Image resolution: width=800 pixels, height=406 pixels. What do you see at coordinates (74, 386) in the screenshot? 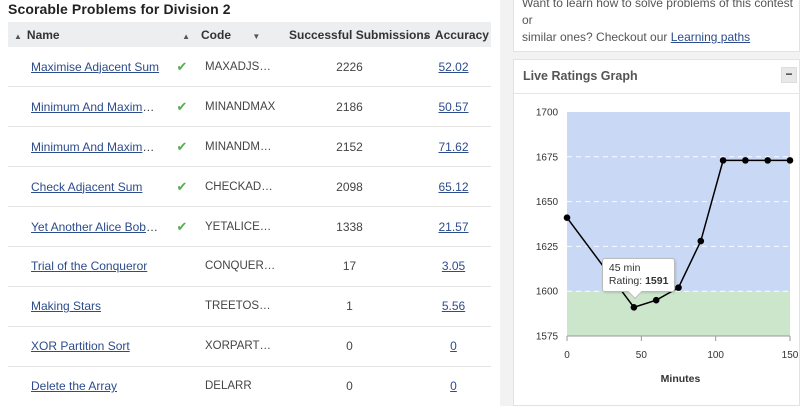
I see `problem-link: Delete the Array` at bounding box center [74, 386].